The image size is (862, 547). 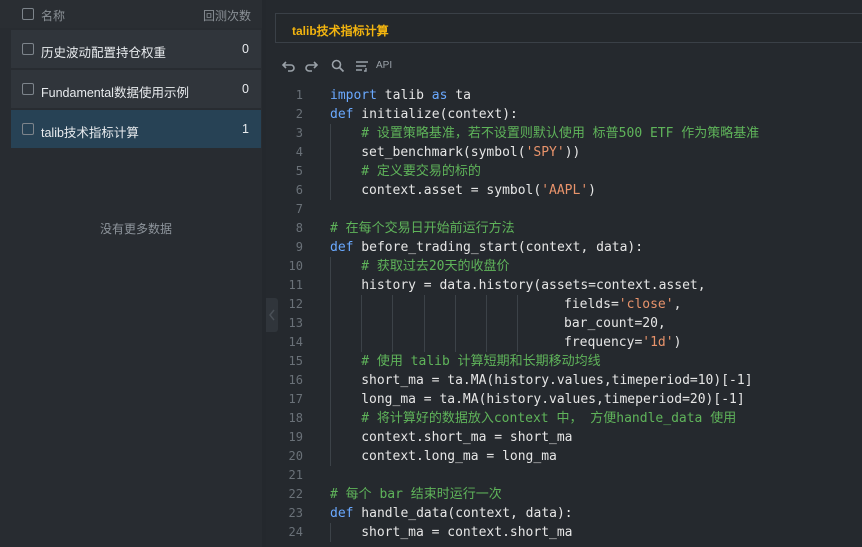 I want to click on code-token: context.long_ma = long_ma, so click(x=459, y=456).